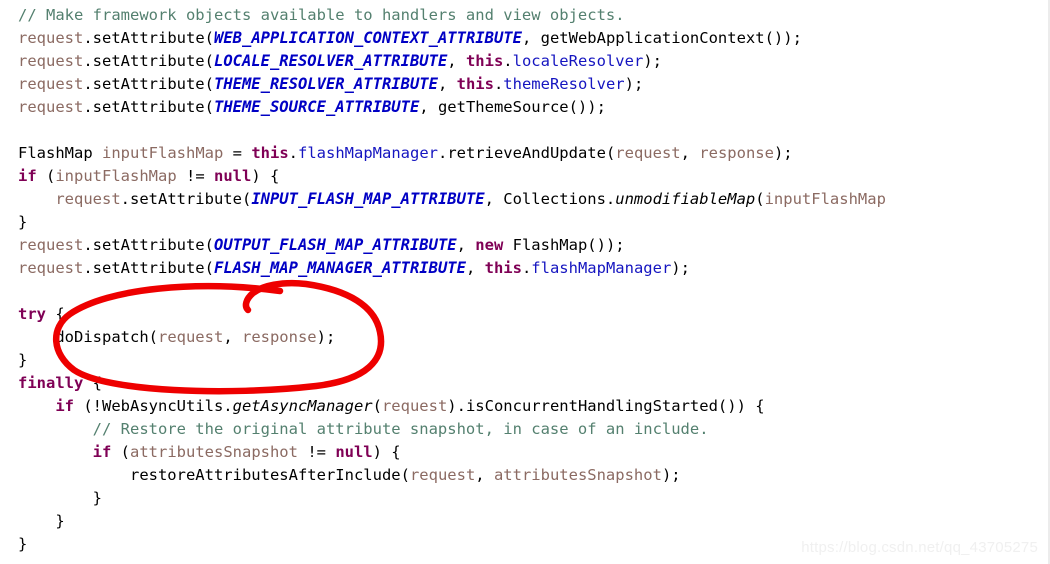 This screenshot has height=564, width=1050. I want to click on code-token: .retrieveAndUpdate(, so click(526, 153).